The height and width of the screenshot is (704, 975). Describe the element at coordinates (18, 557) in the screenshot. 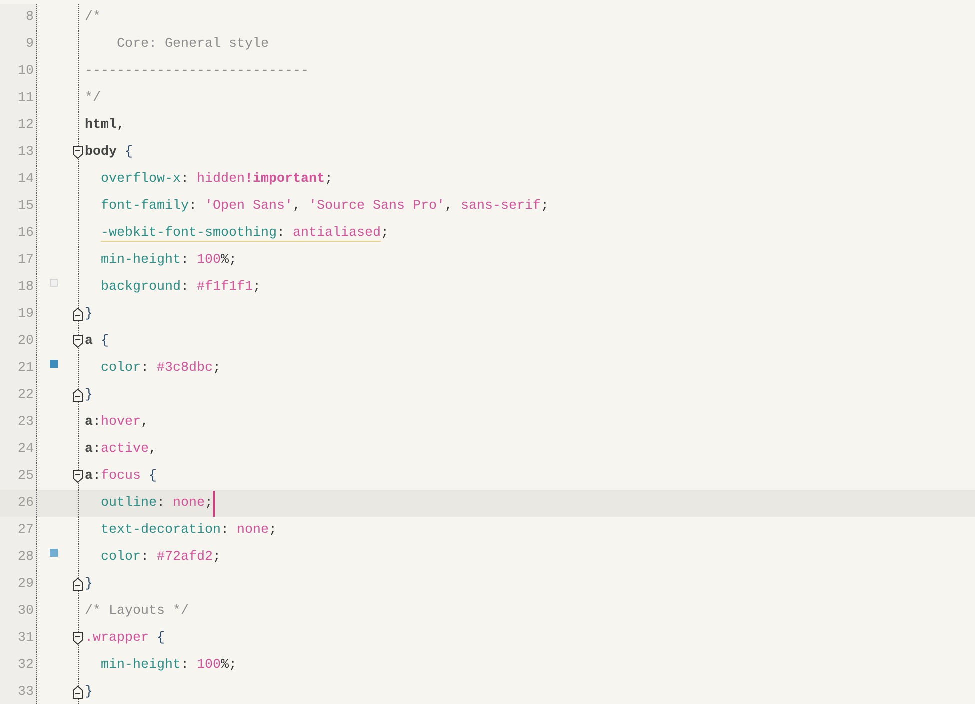

I see `line-number: 28` at that location.